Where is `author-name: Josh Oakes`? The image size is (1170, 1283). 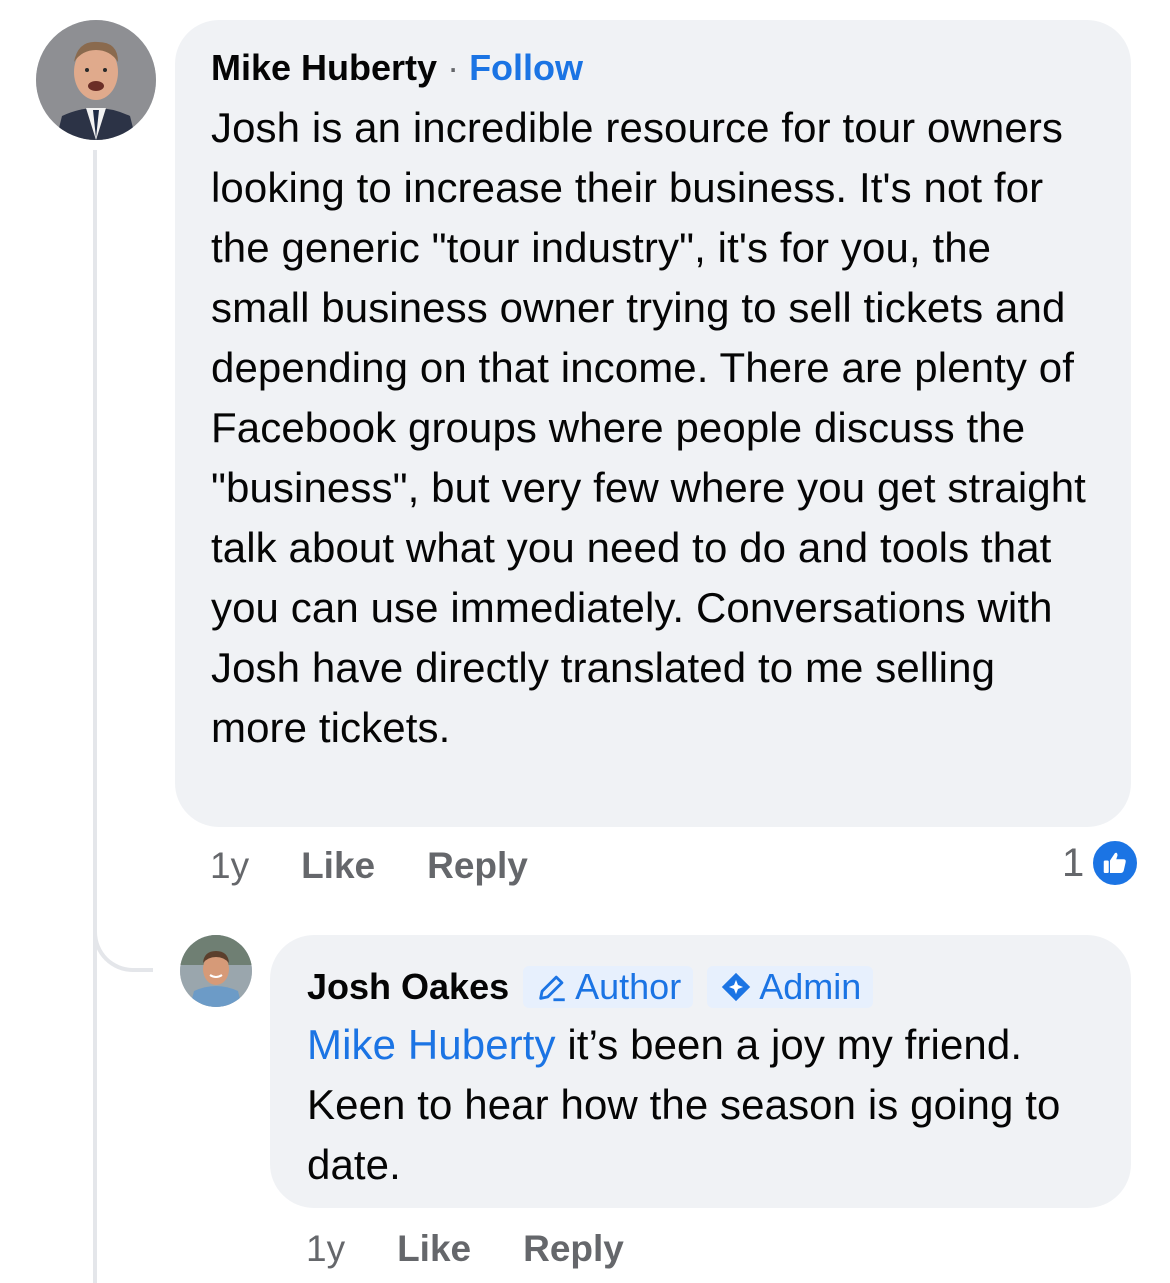
author-name: Josh Oakes is located at coordinates (408, 987).